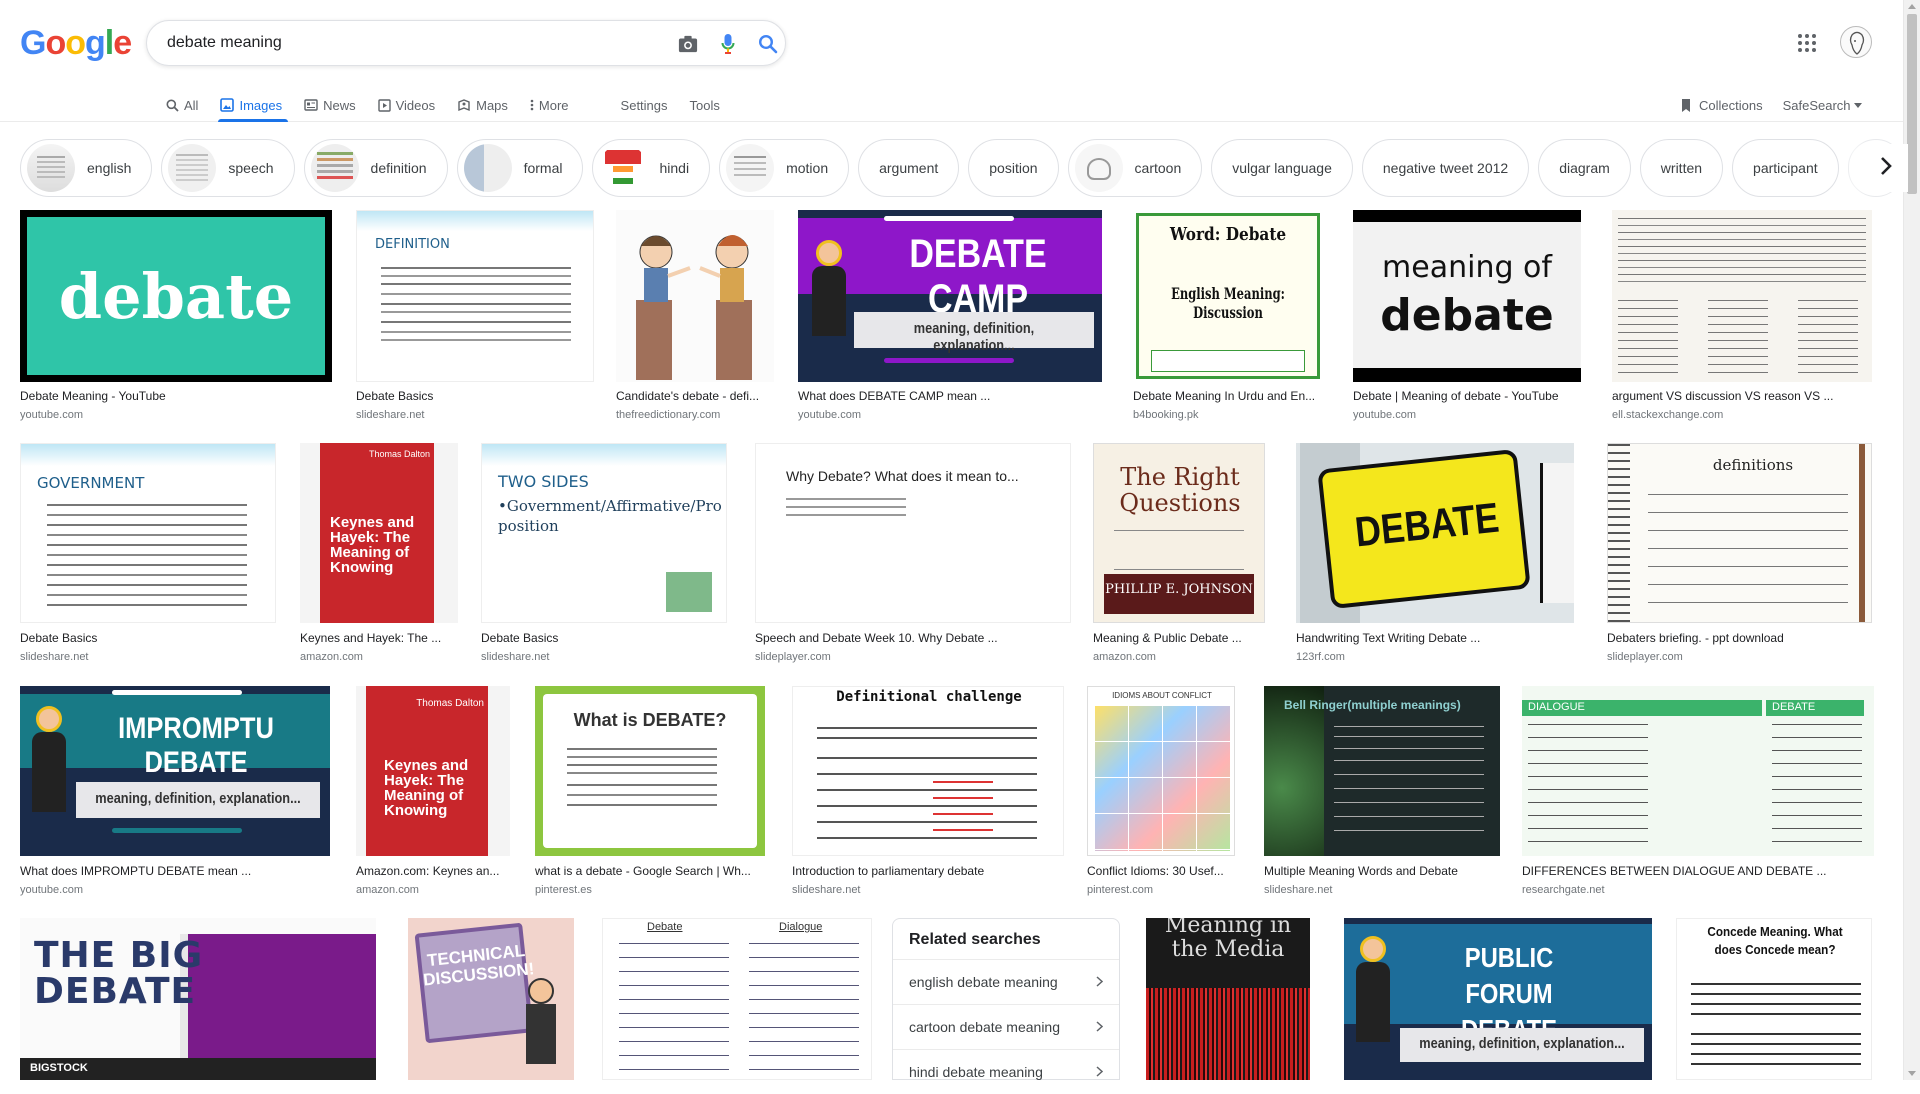 The image size is (1920, 1094). Describe the element at coordinates (1228, 999) in the screenshot. I see `image-result: Meaning in the Media` at that location.